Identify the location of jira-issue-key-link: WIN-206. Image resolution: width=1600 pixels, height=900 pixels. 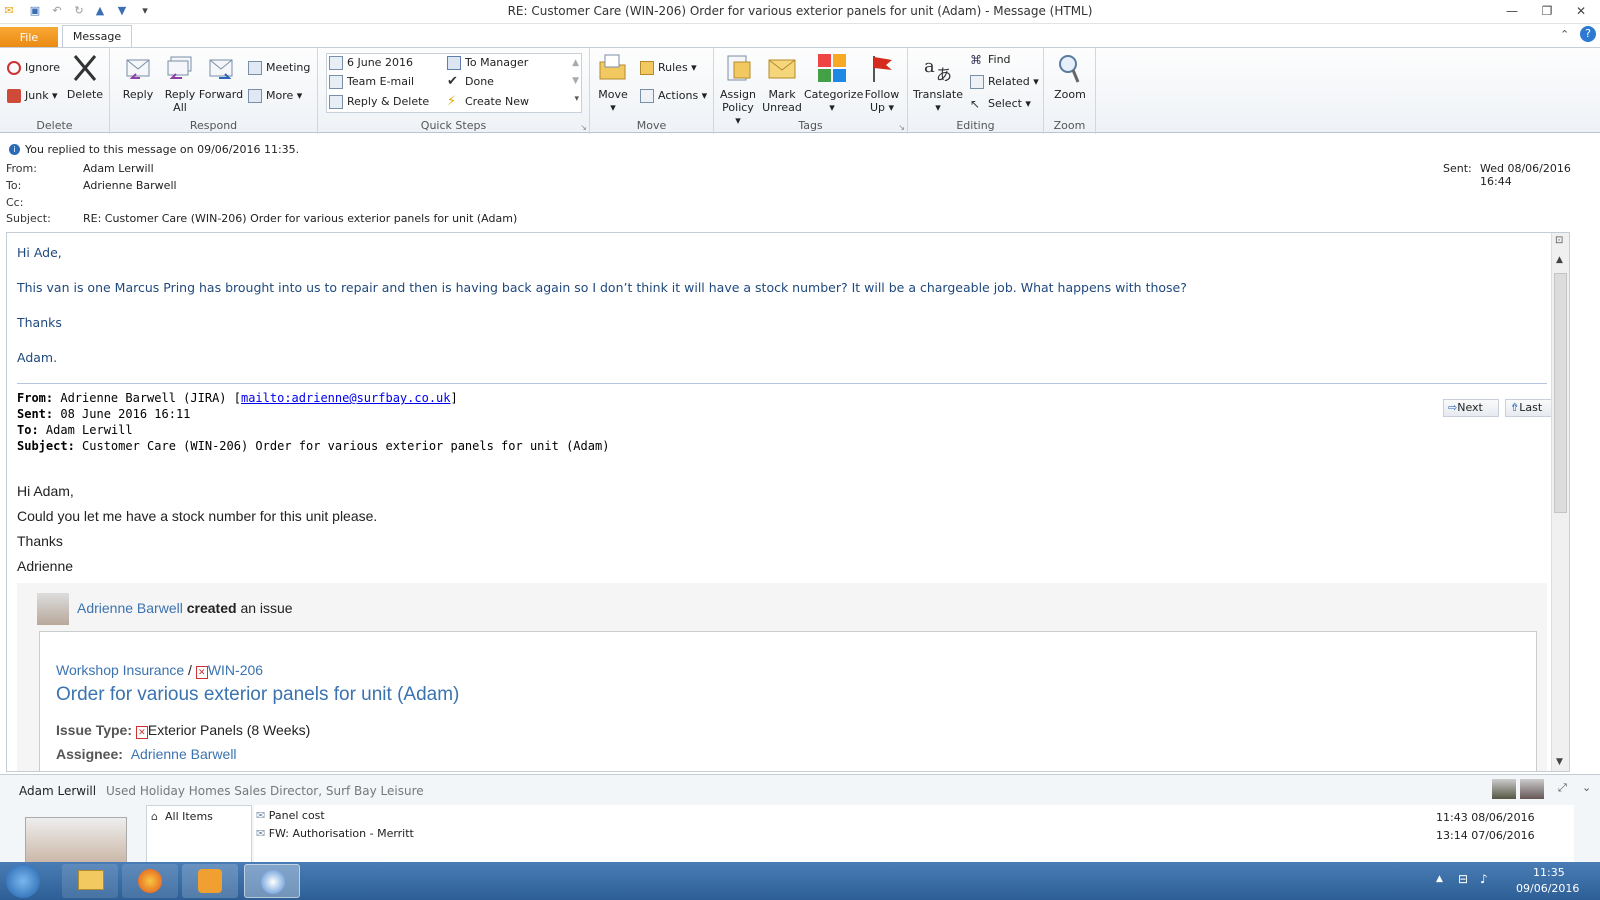
(235, 670).